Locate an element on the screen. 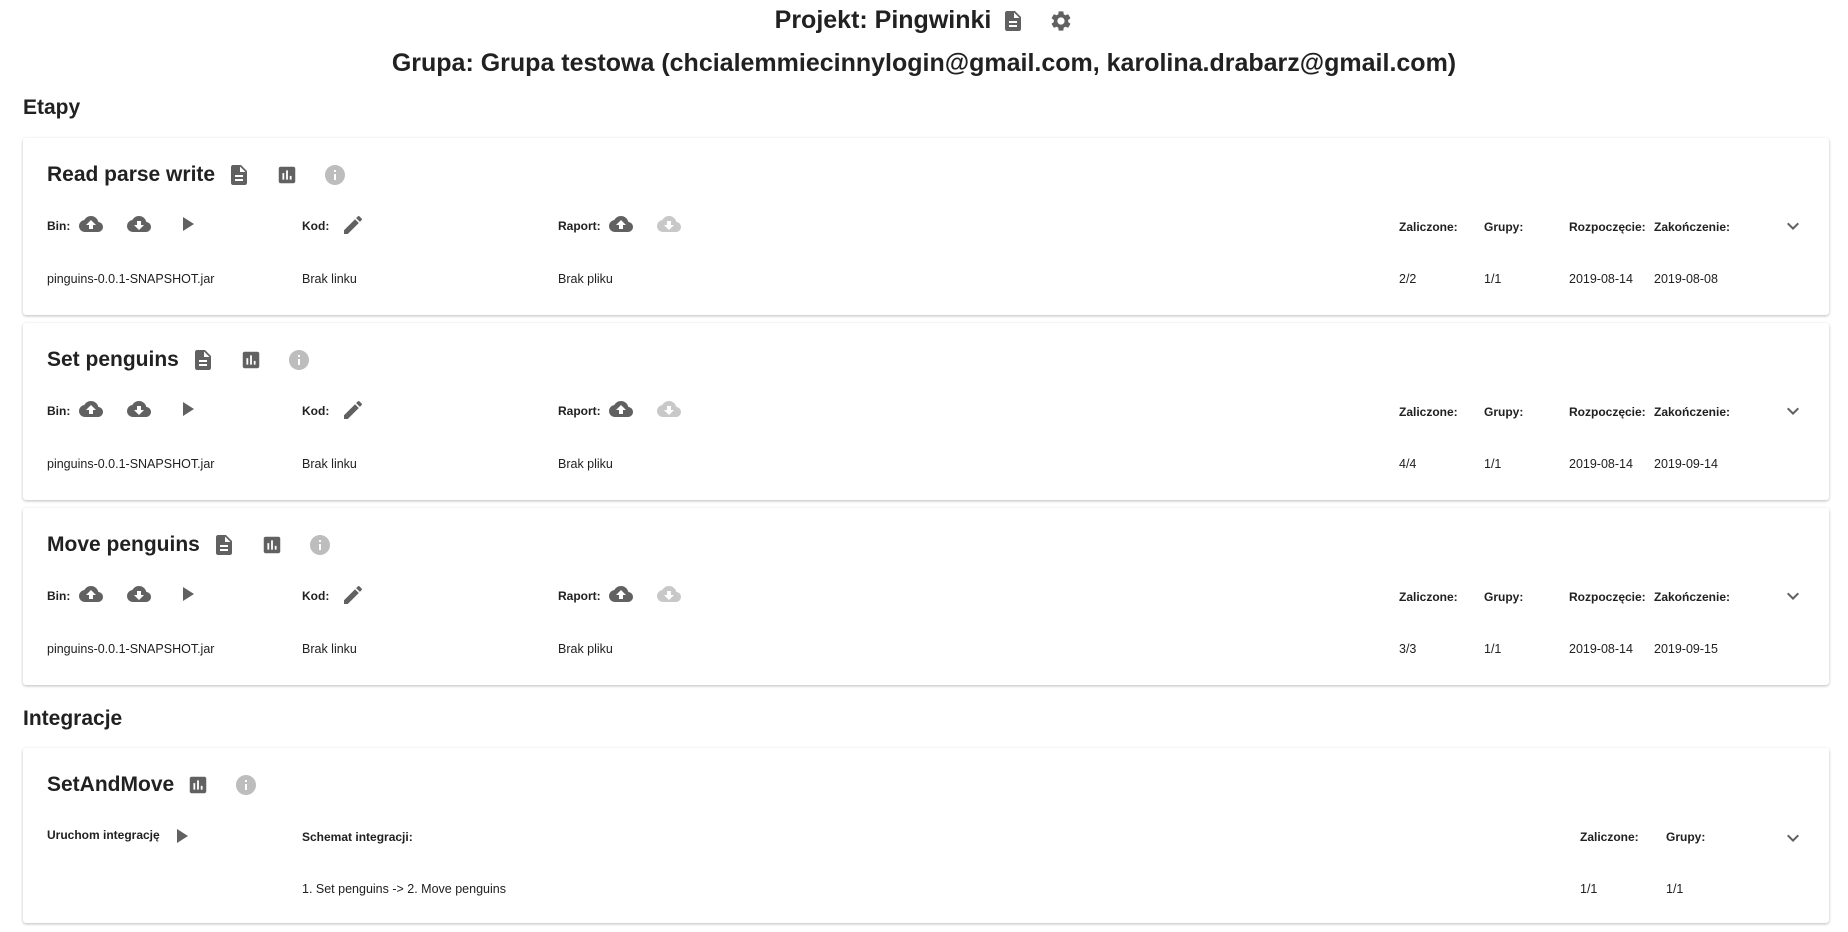 The image size is (1848, 932). integrations-section-title: Integracje is located at coordinates (73, 718).